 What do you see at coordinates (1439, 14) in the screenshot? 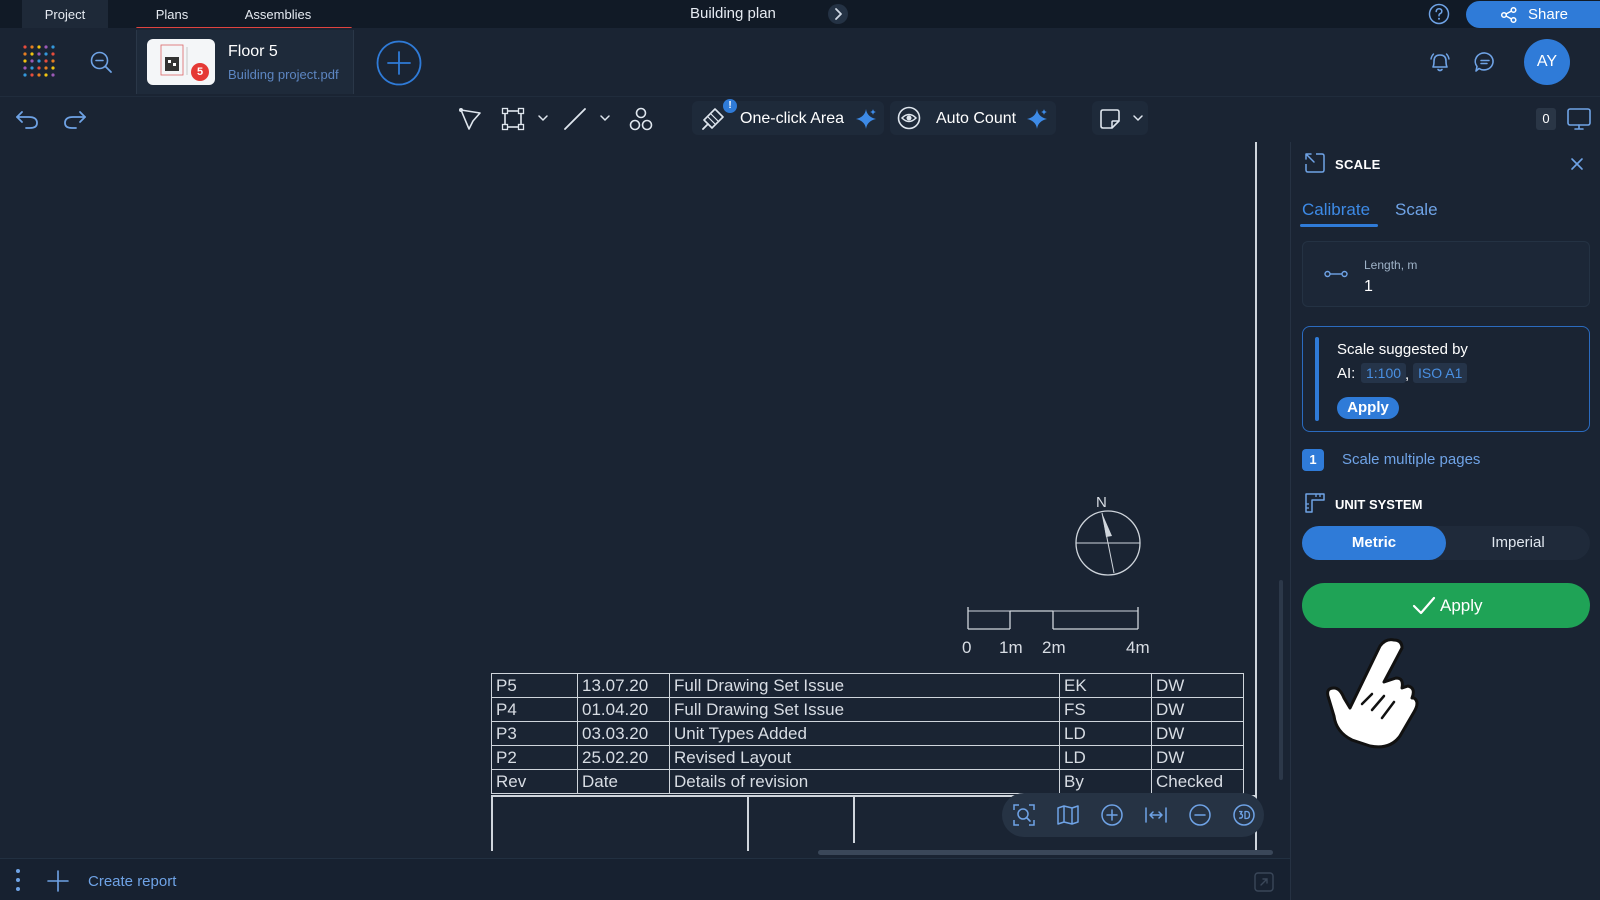
I see `help-icon` at bounding box center [1439, 14].